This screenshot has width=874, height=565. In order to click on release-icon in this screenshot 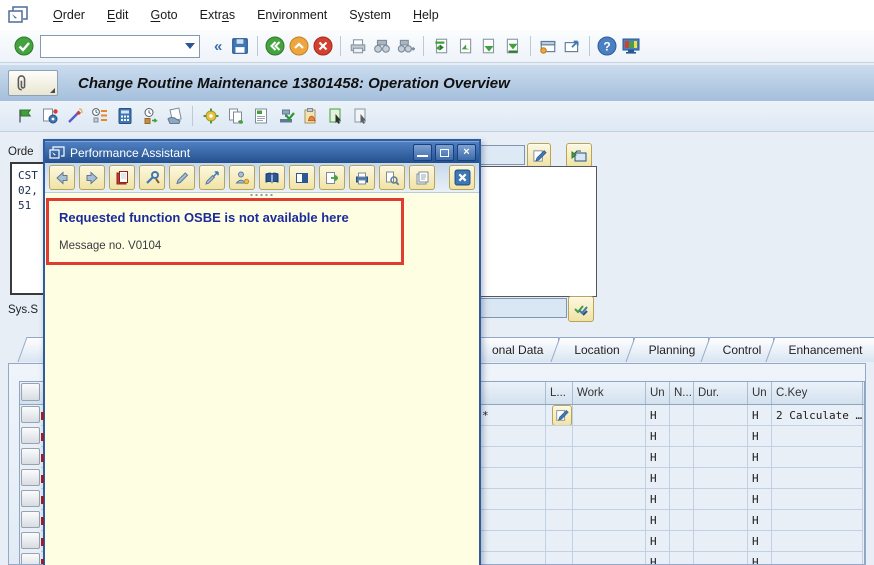, I will do `click(24, 116)`.